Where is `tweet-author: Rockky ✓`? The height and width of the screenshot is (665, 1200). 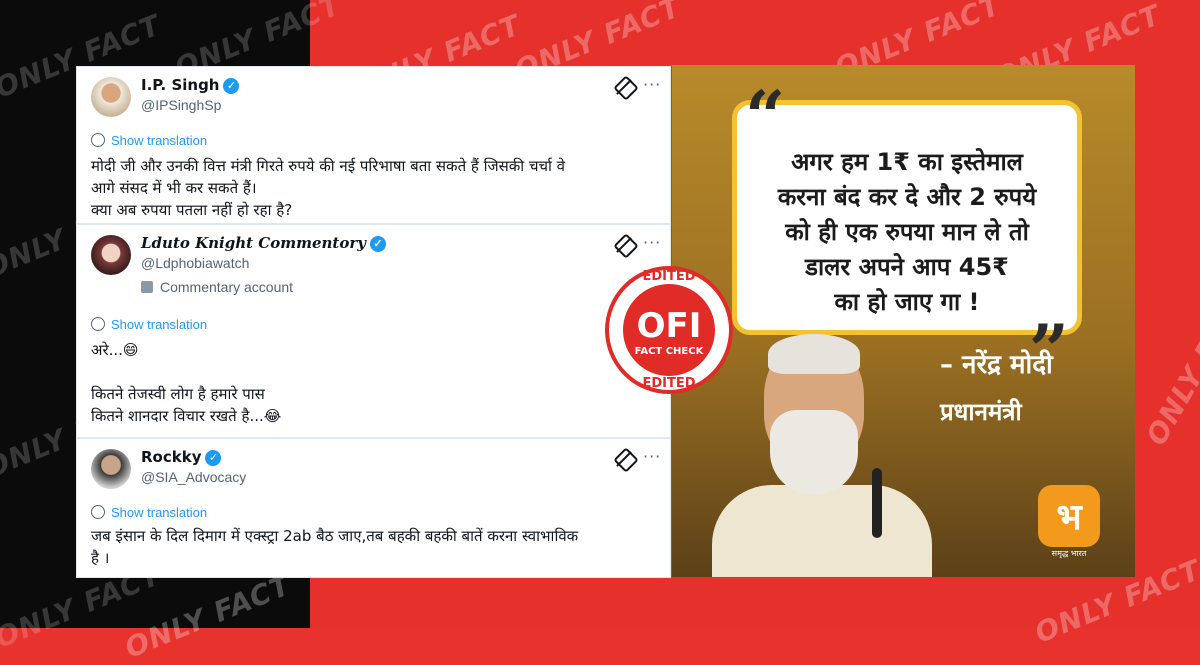
tweet-author: Rockky ✓ is located at coordinates (181, 457).